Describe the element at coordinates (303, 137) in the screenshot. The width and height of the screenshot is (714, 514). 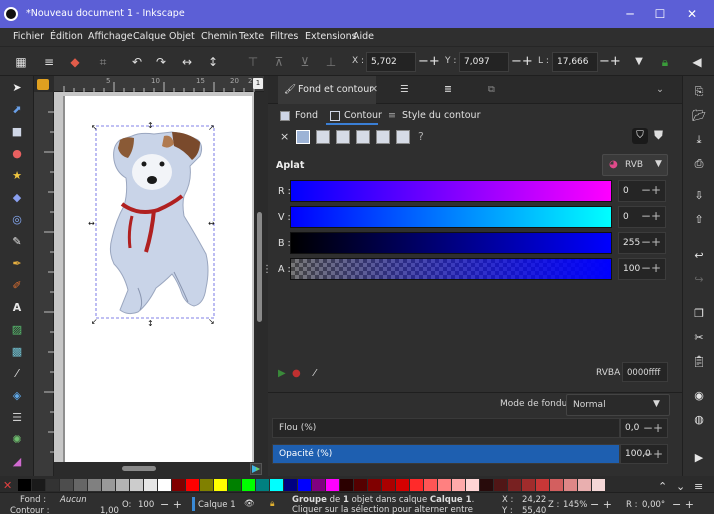
I see `flat-color-icon` at that location.